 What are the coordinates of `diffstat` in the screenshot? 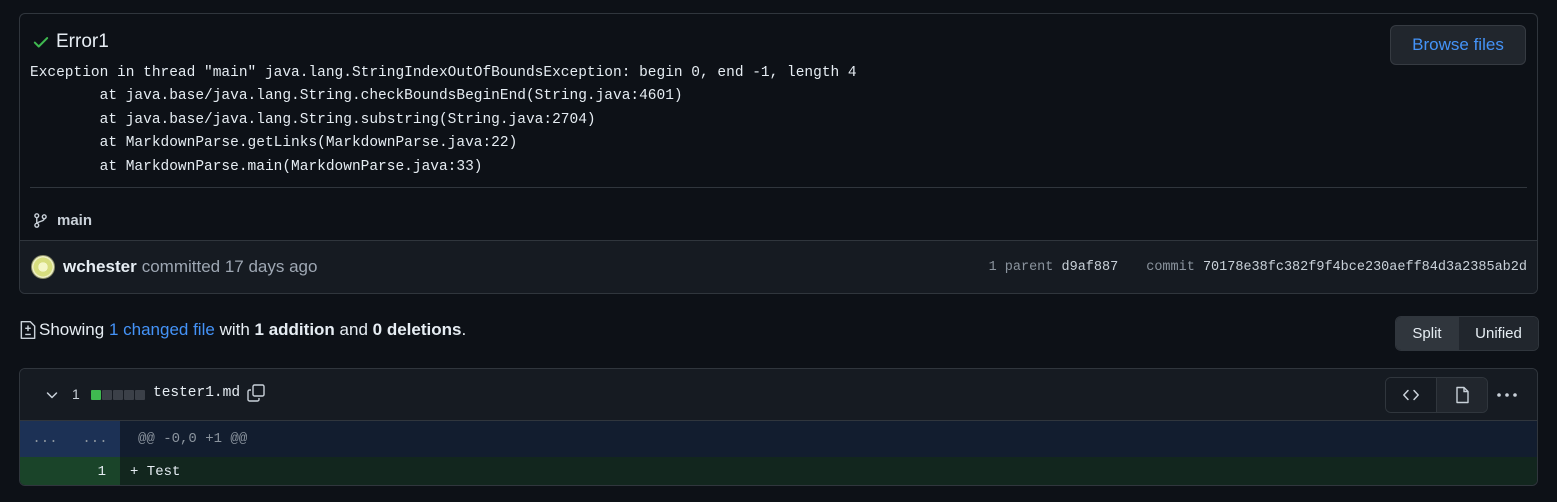 It's located at (118, 395).